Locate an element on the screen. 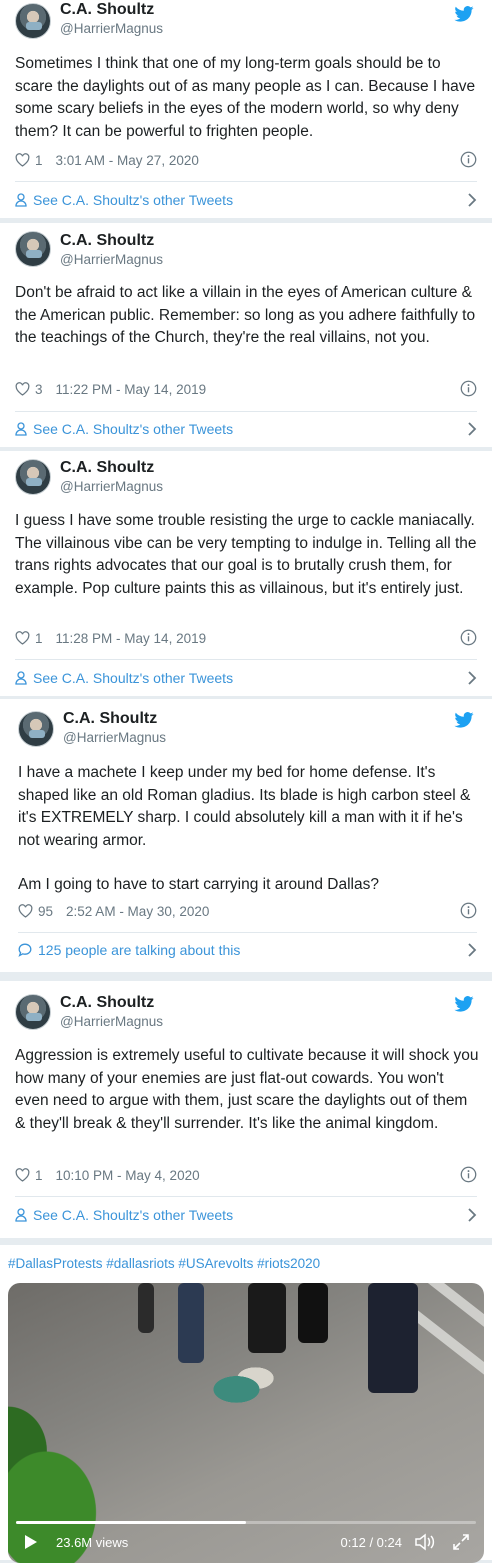  tweet-meta: 1 10:10 PM - May 4, 2020 is located at coordinates (246, 1175).